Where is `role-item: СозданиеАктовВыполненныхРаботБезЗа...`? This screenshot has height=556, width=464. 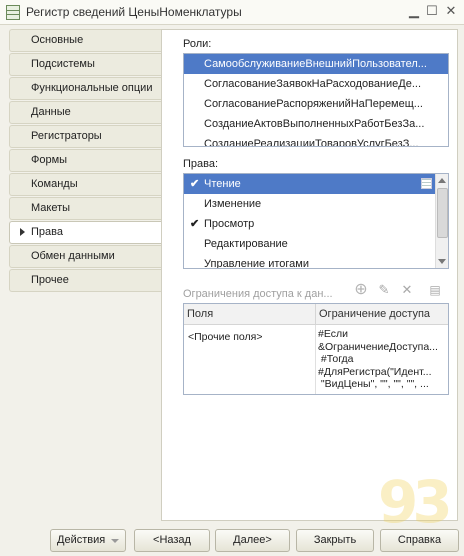 role-item: СозданиеАктовВыполненныхРаботБезЗа... is located at coordinates (316, 124).